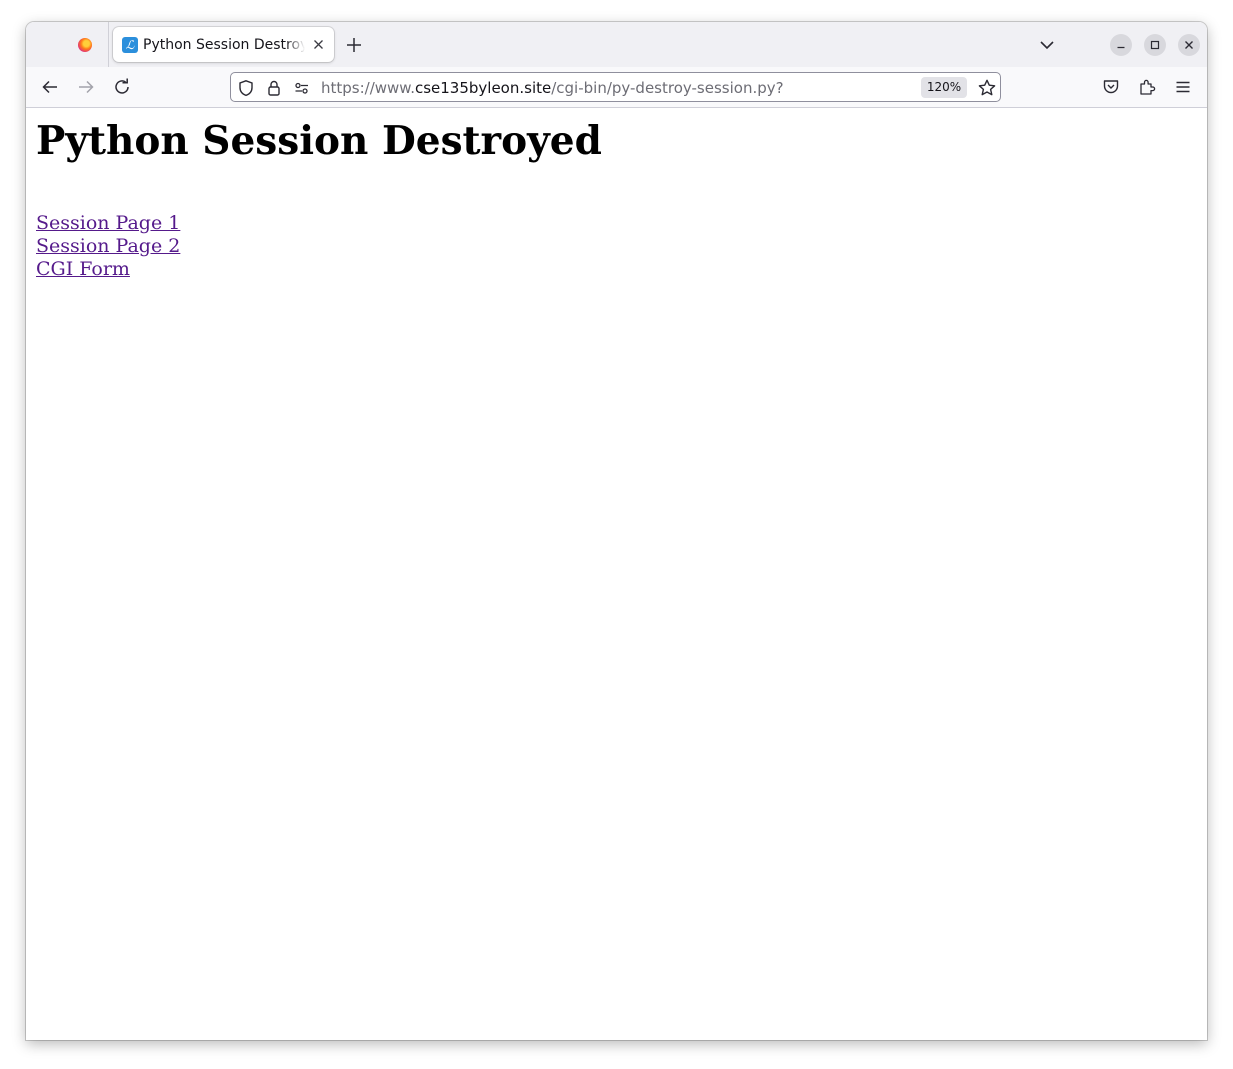  What do you see at coordinates (130, 45) in the screenshot?
I see `site-favicon-icon: ℒ` at bounding box center [130, 45].